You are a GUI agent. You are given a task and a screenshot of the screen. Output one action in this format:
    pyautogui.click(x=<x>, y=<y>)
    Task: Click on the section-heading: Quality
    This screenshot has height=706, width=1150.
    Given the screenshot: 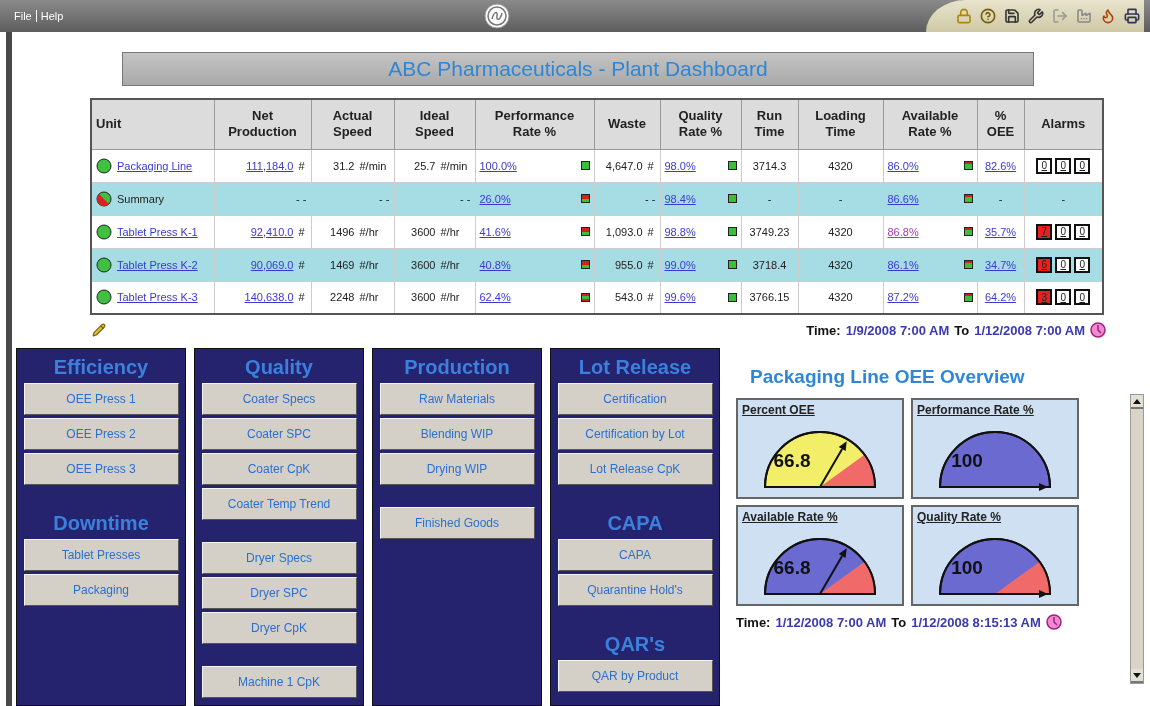 What is the action you would take?
    pyautogui.click(x=279, y=367)
    